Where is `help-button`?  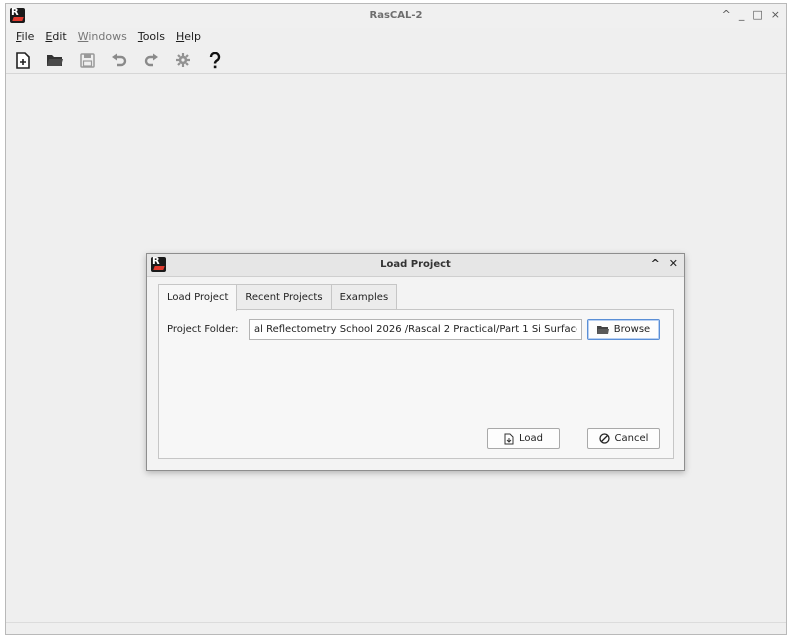 help-button is located at coordinates (215, 60).